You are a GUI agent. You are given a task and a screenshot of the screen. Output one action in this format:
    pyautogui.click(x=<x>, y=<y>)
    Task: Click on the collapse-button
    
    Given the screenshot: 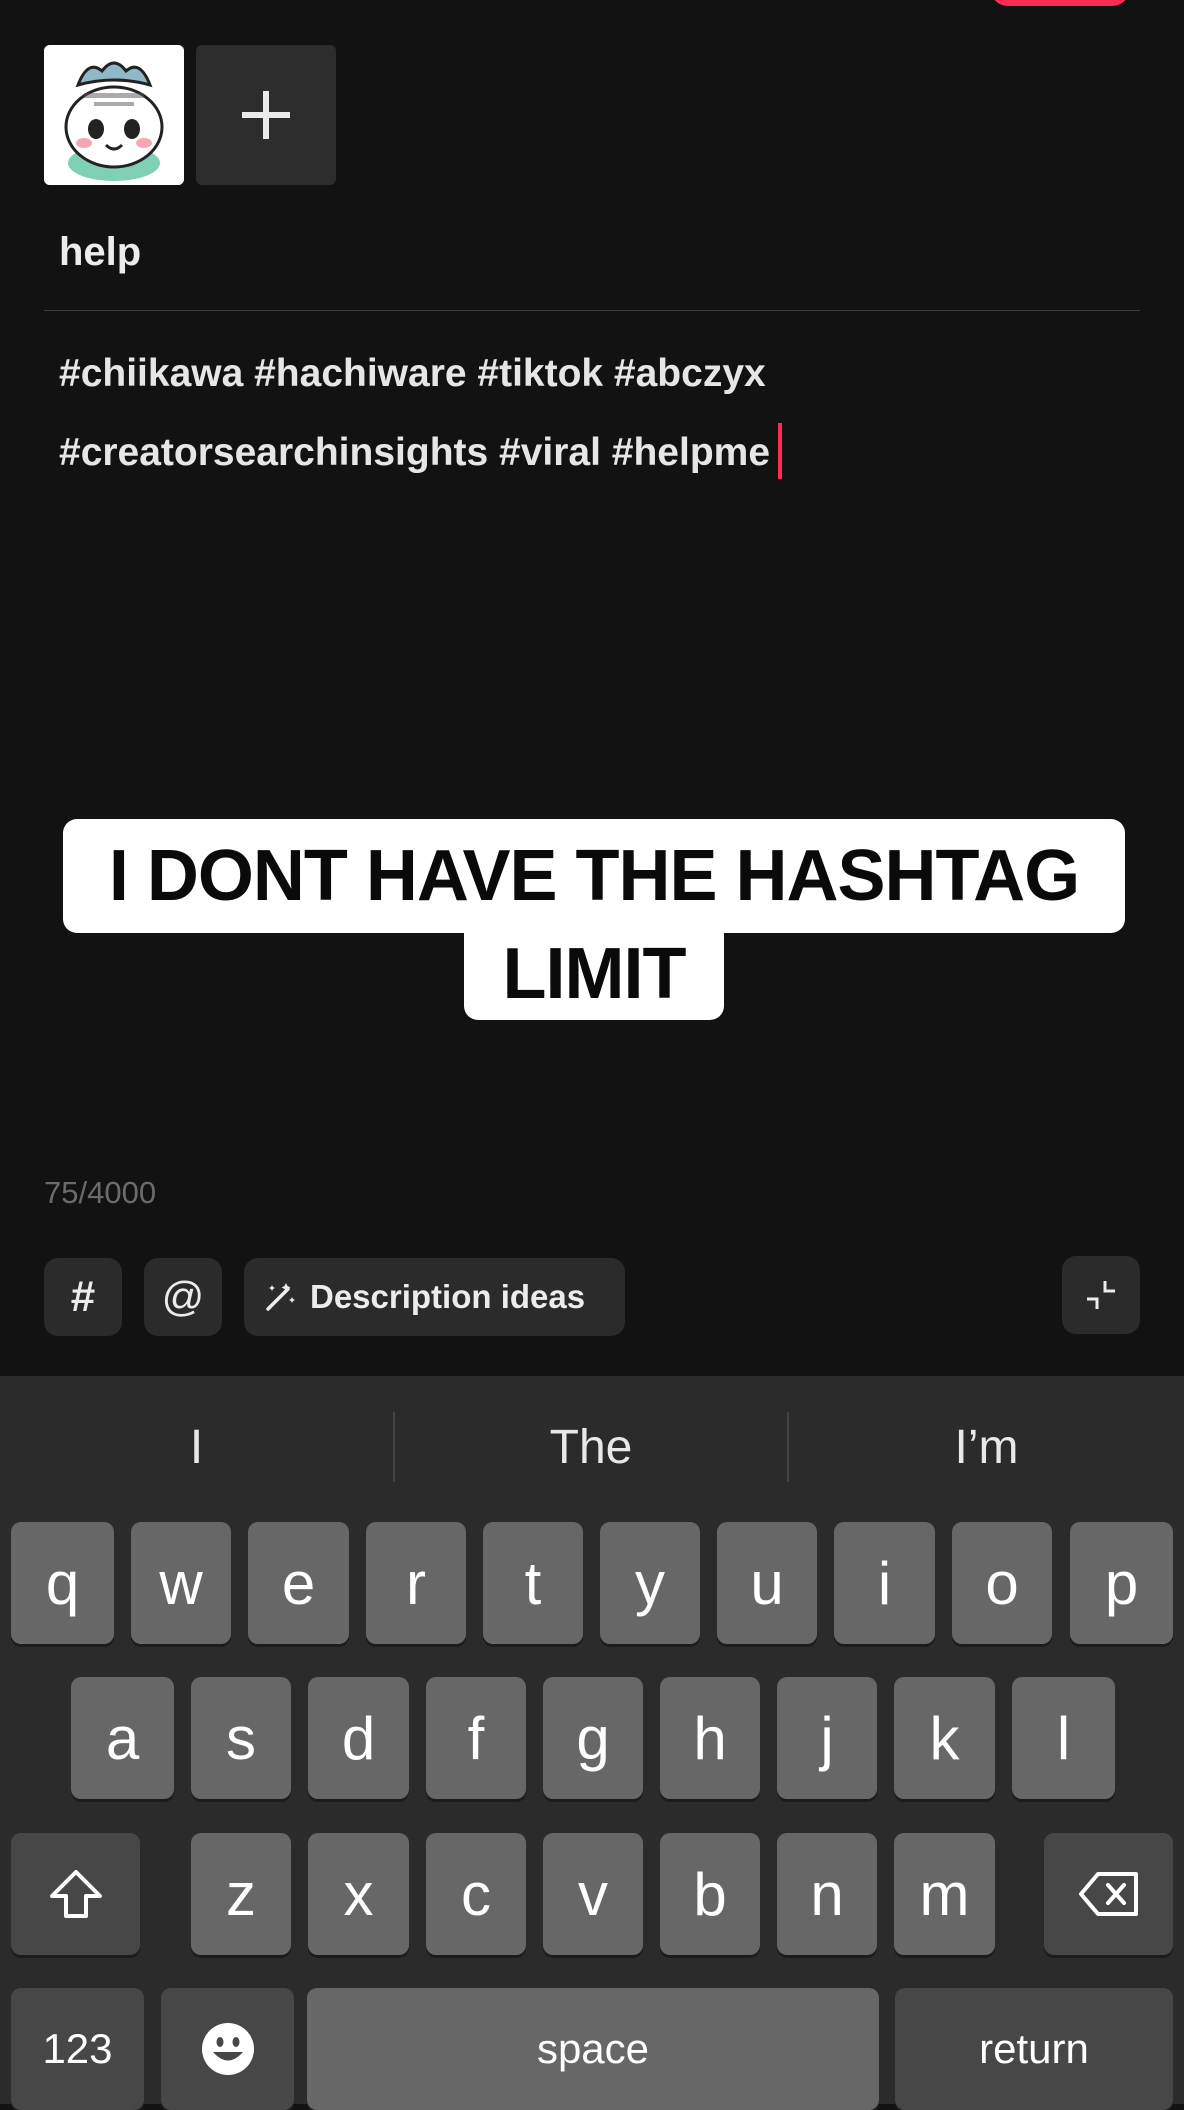 What is the action you would take?
    pyautogui.click(x=1101, y=1295)
    